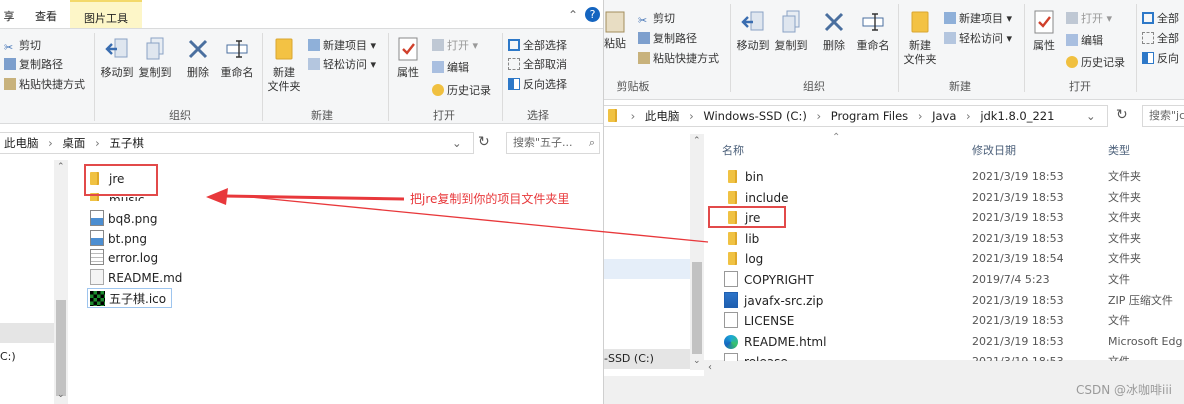 The image size is (1184, 404). I want to click on breadcrumb-jdk: jdk1.8.0_221, so click(1017, 116).